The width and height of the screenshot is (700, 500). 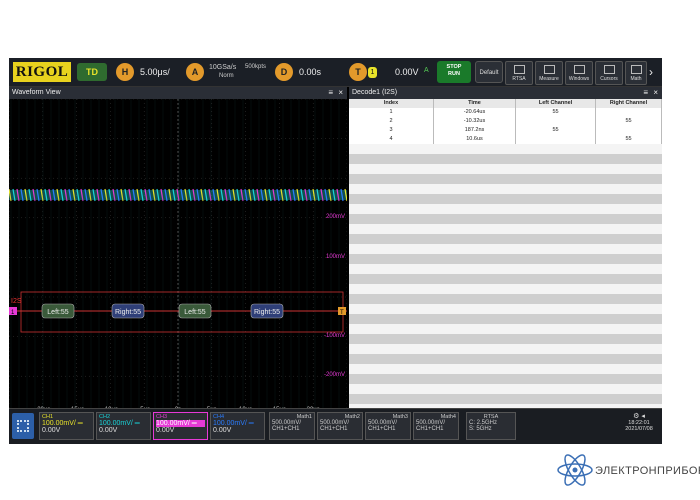 What do you see at coordinates (340, 93) in the screenshot?
I see `close-icon: ×` at bounding box center [340, 93].